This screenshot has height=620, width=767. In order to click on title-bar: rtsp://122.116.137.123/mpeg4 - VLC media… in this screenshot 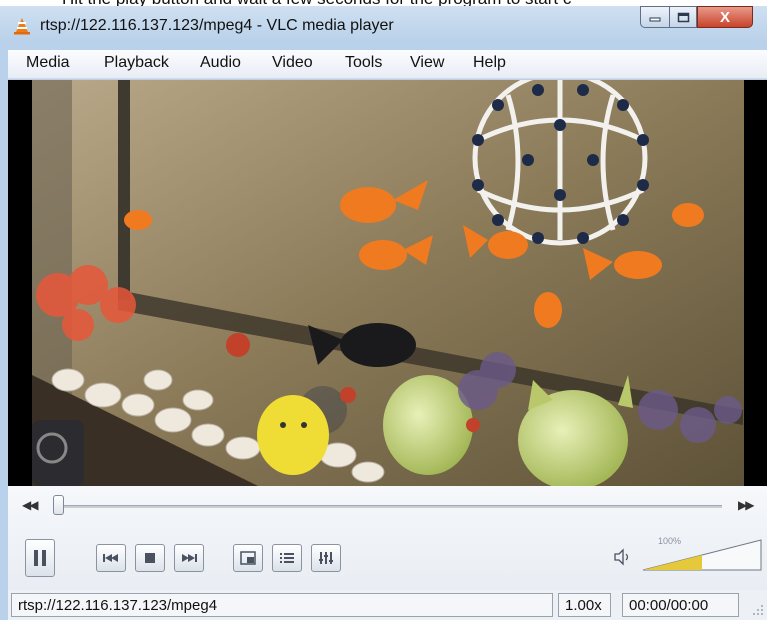, I will do `click(383, 26)`.